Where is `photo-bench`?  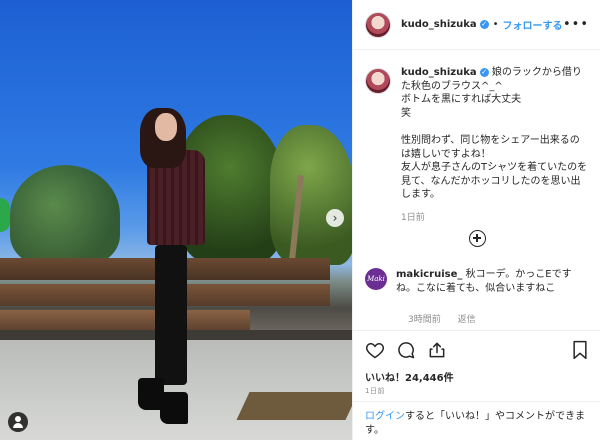 photo-bench is located at coordinates (125, 320).